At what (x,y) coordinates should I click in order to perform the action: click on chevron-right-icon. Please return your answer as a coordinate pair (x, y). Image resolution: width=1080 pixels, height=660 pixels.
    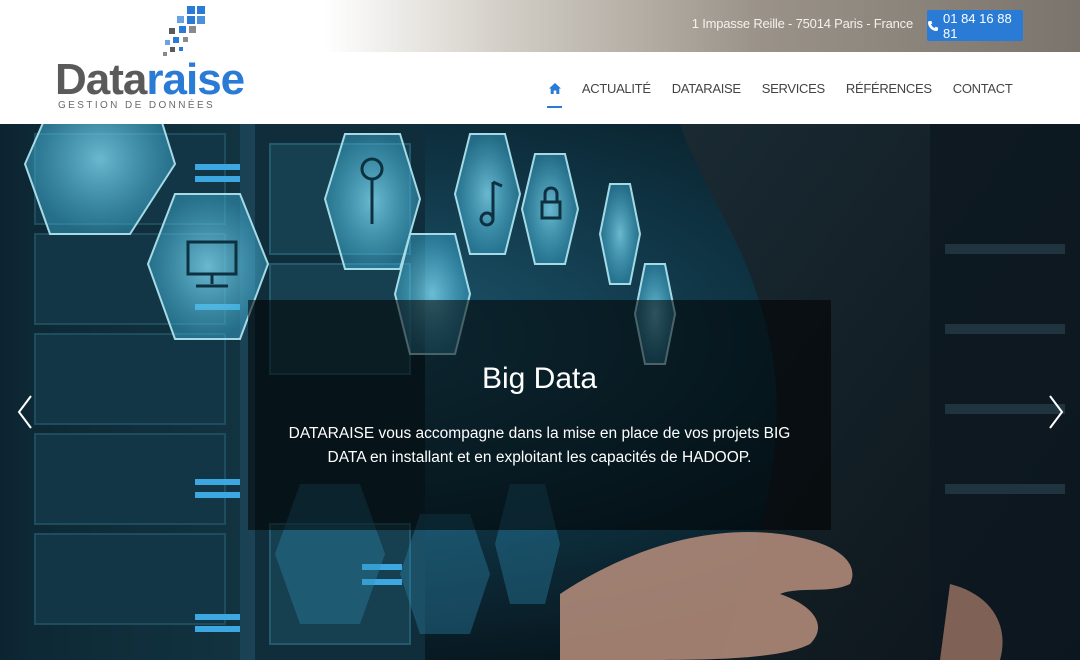
    Looking at the image, I should click on (1056, 412).